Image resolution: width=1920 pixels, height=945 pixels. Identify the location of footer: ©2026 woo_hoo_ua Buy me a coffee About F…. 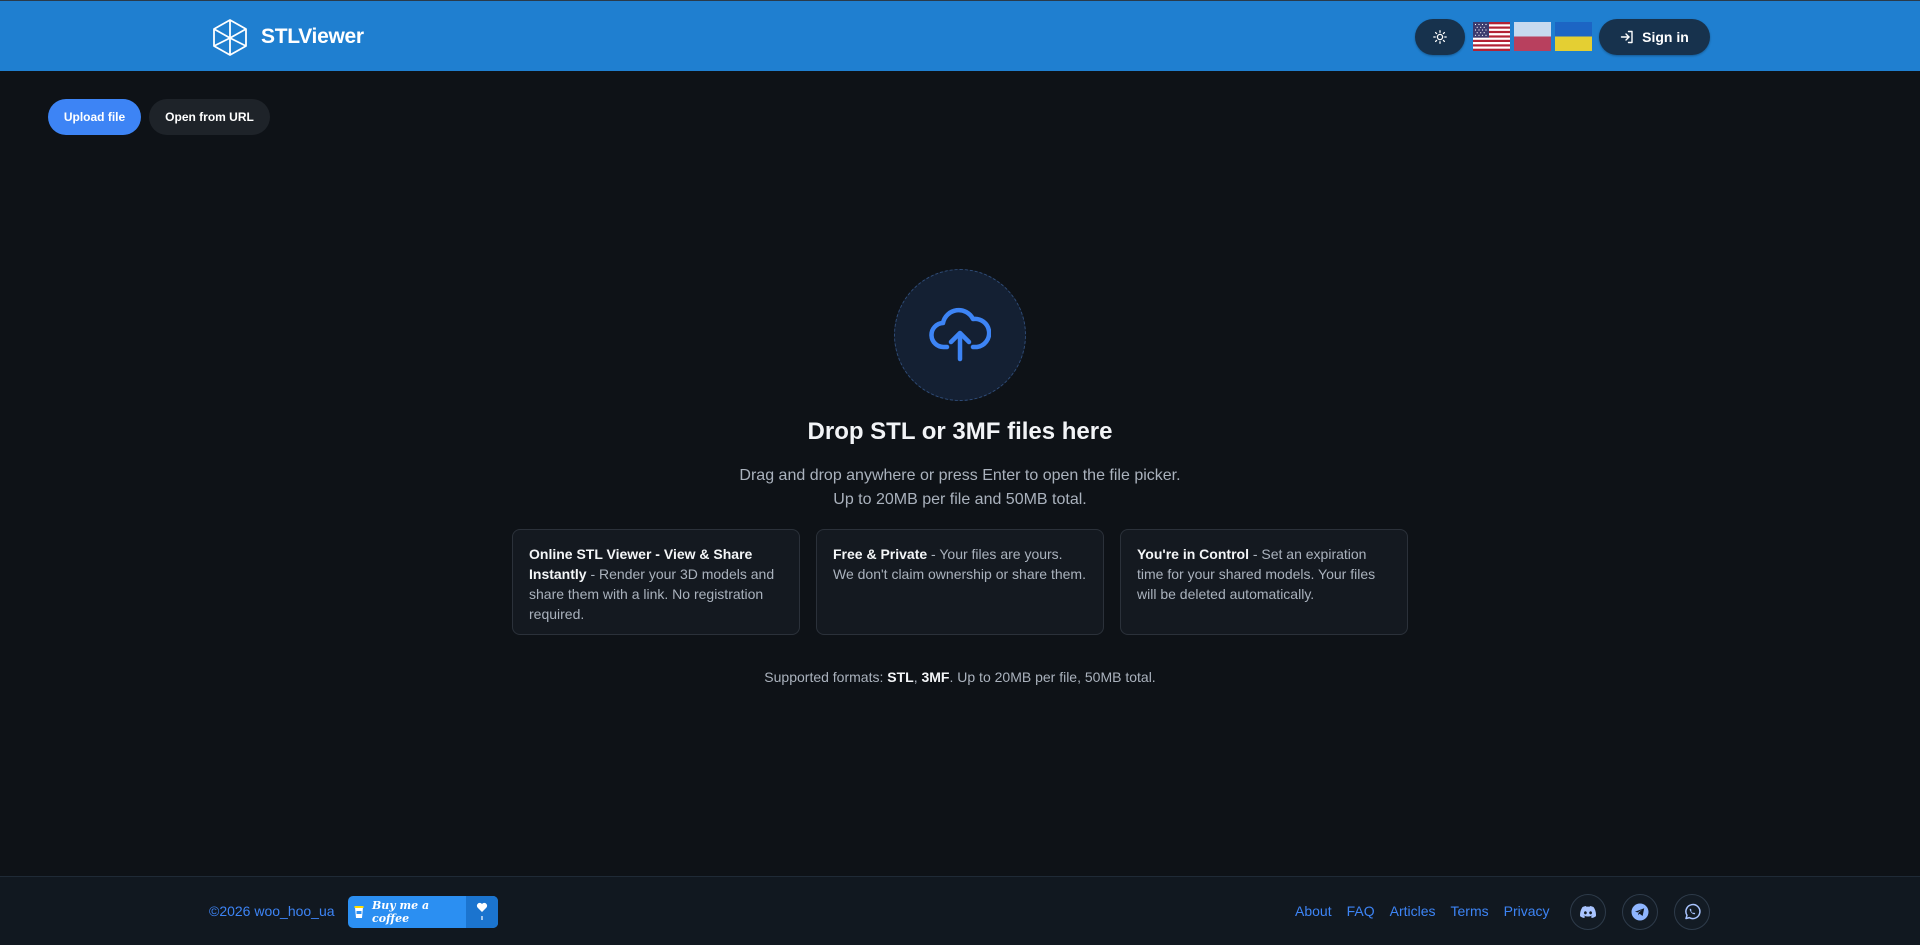
(960, 910).